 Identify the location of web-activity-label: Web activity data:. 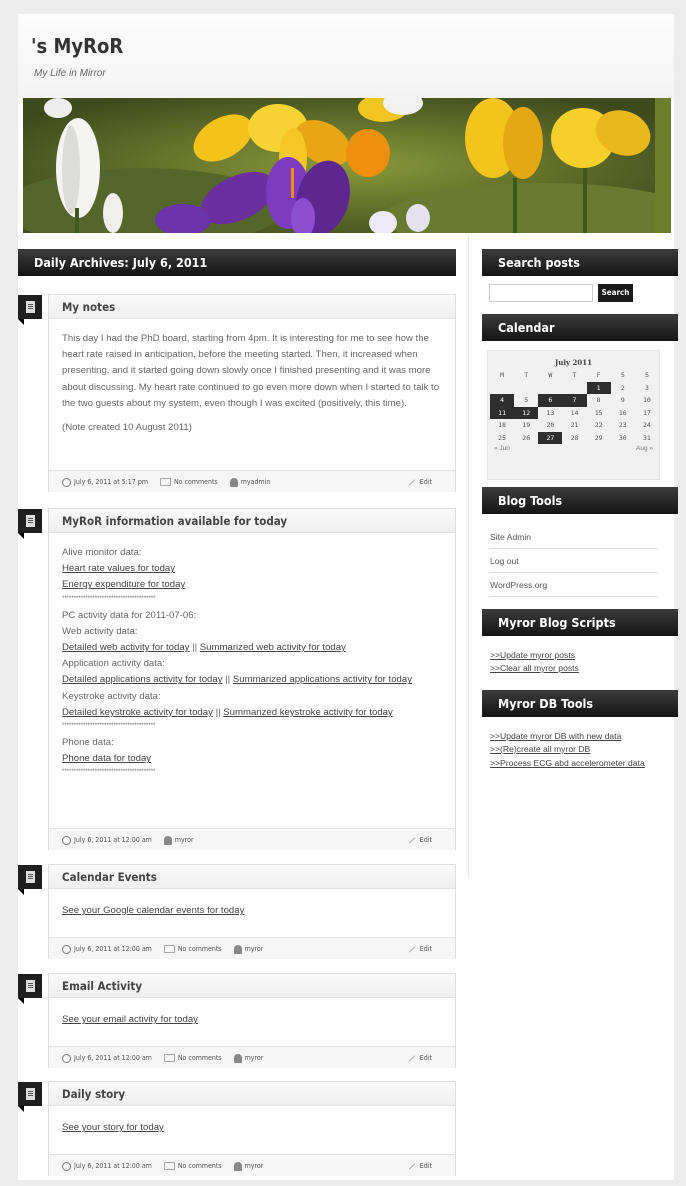
(100, 631).